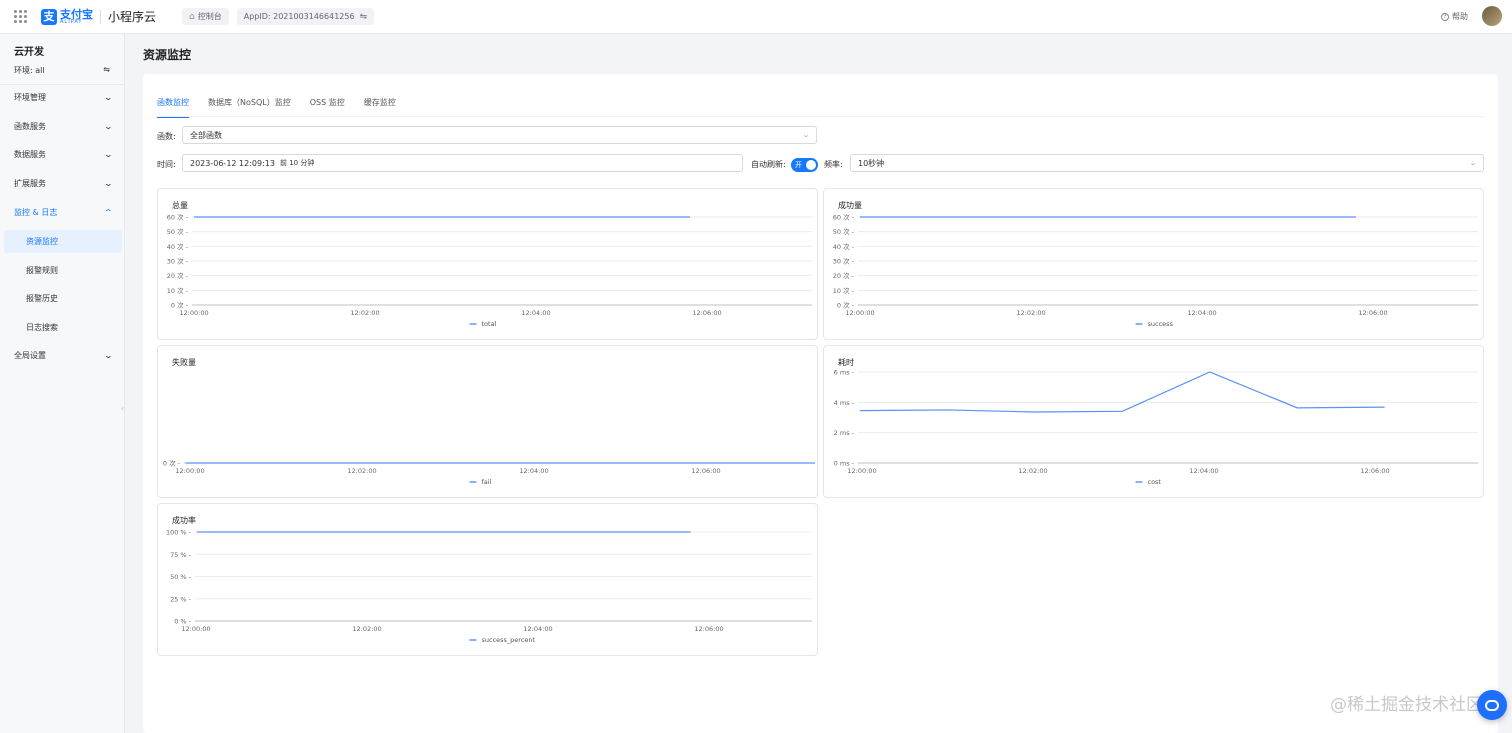 This screenshot has width=1512, height=733. I want to click on avatar, so click(1492, 16).